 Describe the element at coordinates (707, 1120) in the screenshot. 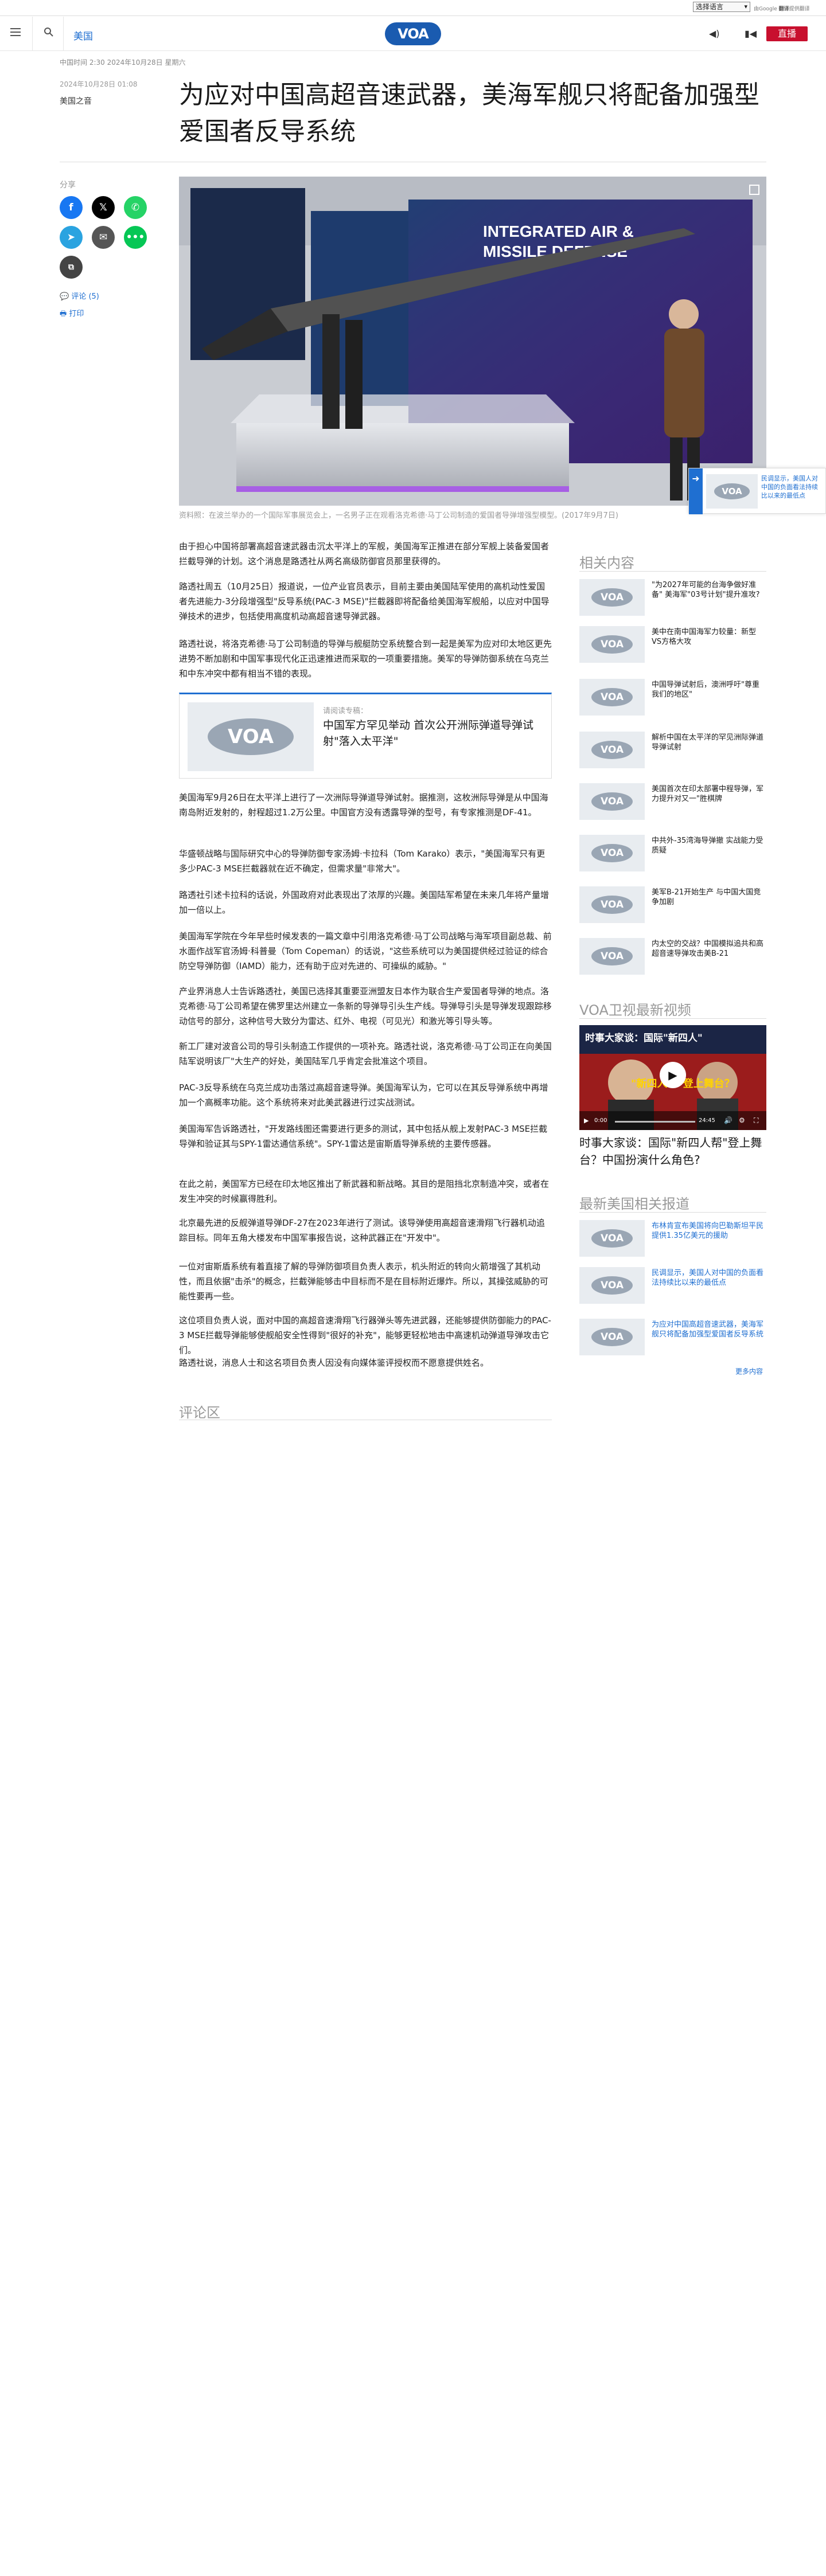

I see `video-duration: 24:45` at that location.